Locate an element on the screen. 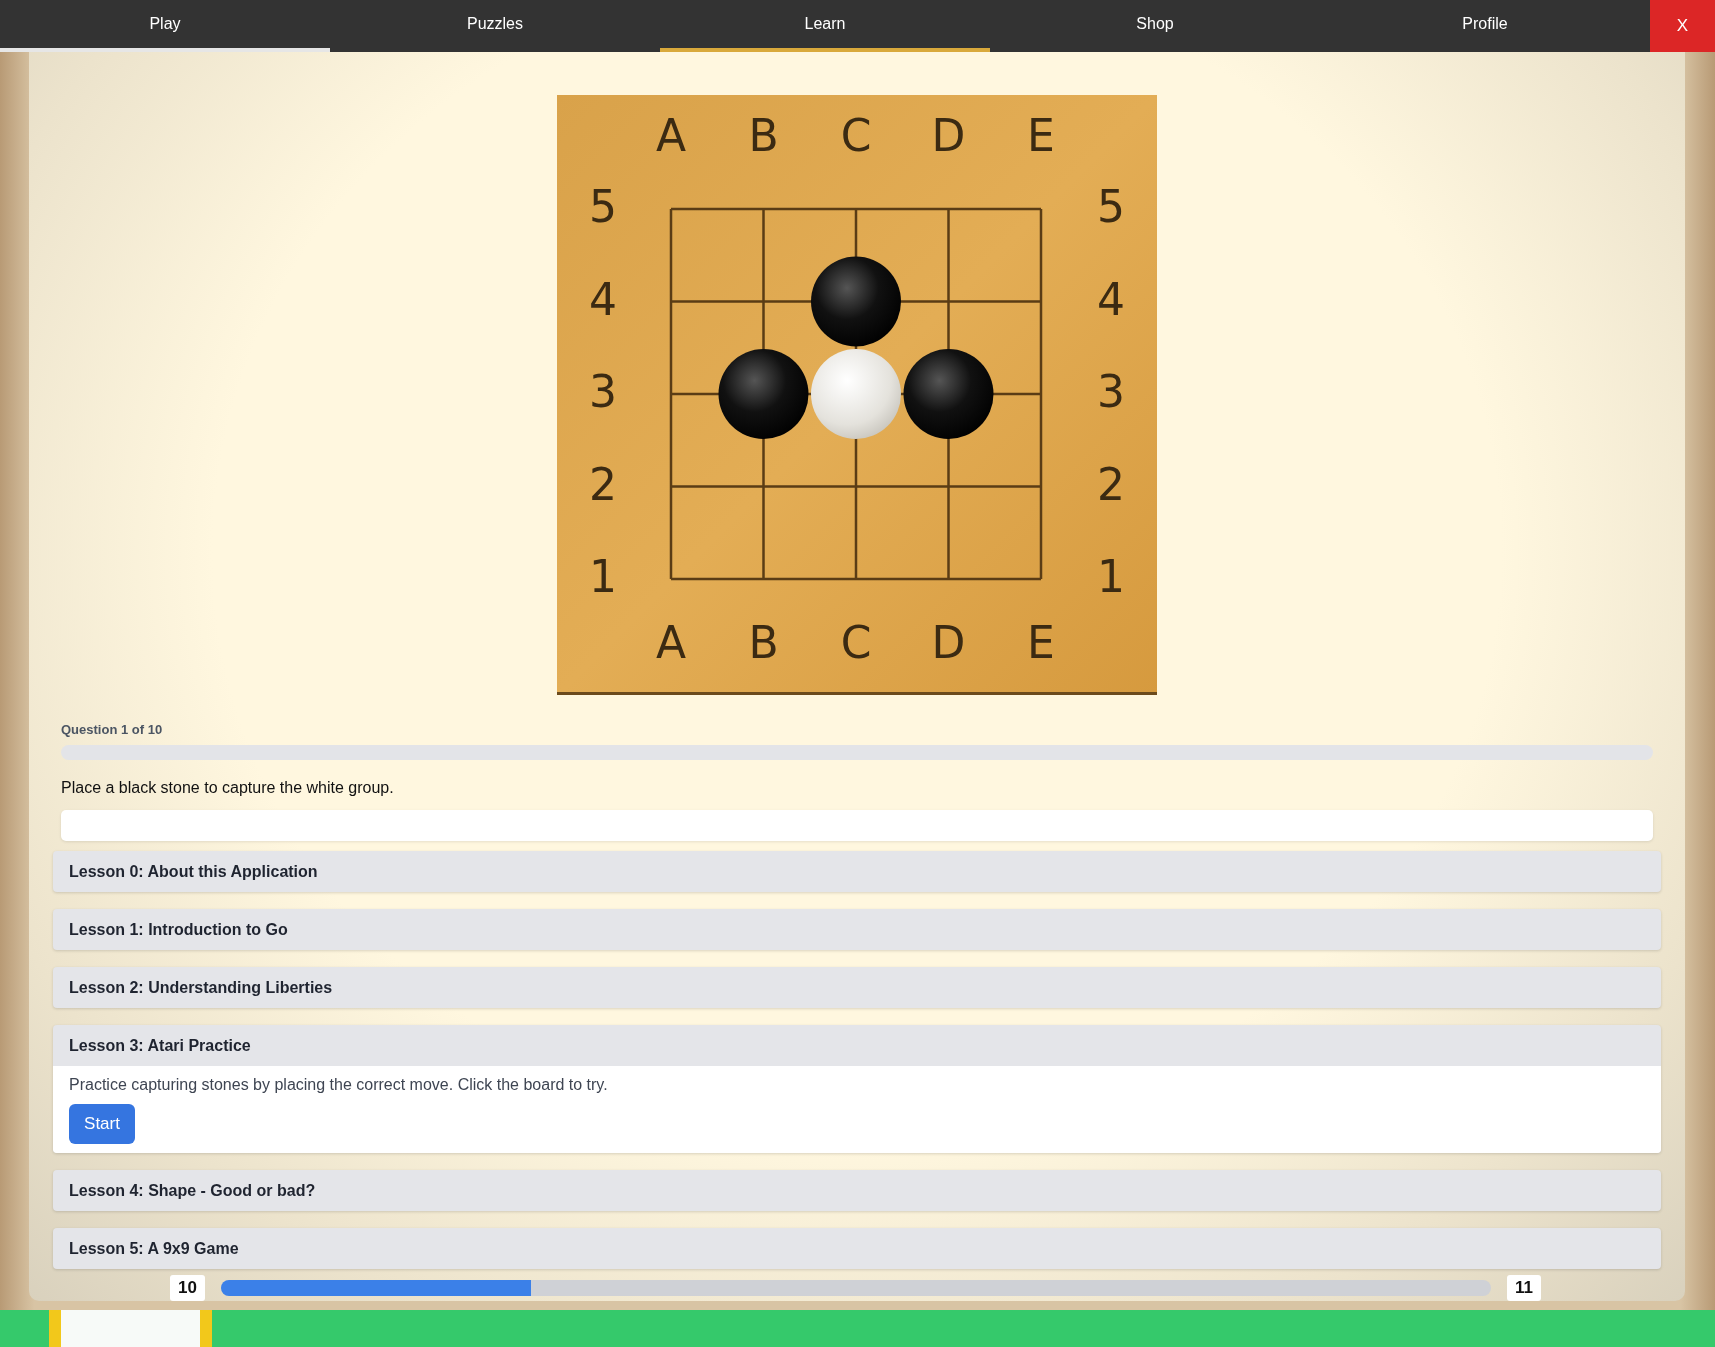 Image resolution: width=1715 pixels, height=1347 pixels. next-level-badge: 11 is located at coordinates (1524, 1288).